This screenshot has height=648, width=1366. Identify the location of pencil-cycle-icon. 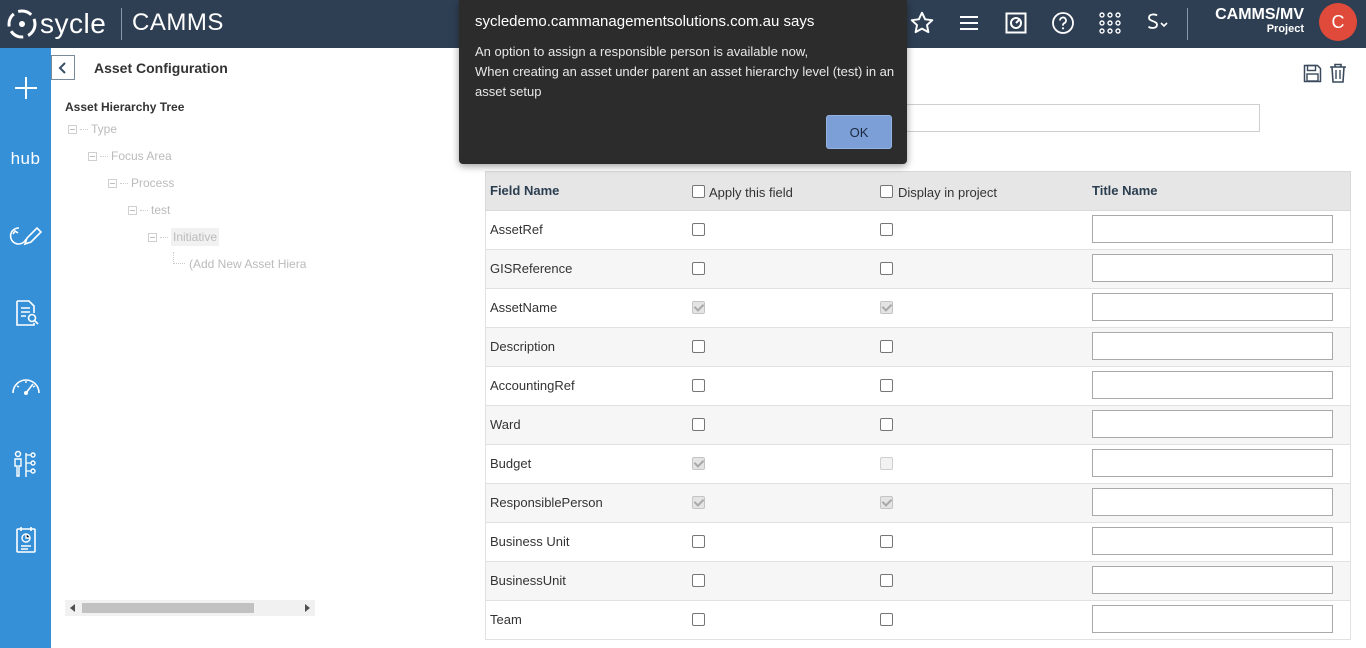
(25, 236).